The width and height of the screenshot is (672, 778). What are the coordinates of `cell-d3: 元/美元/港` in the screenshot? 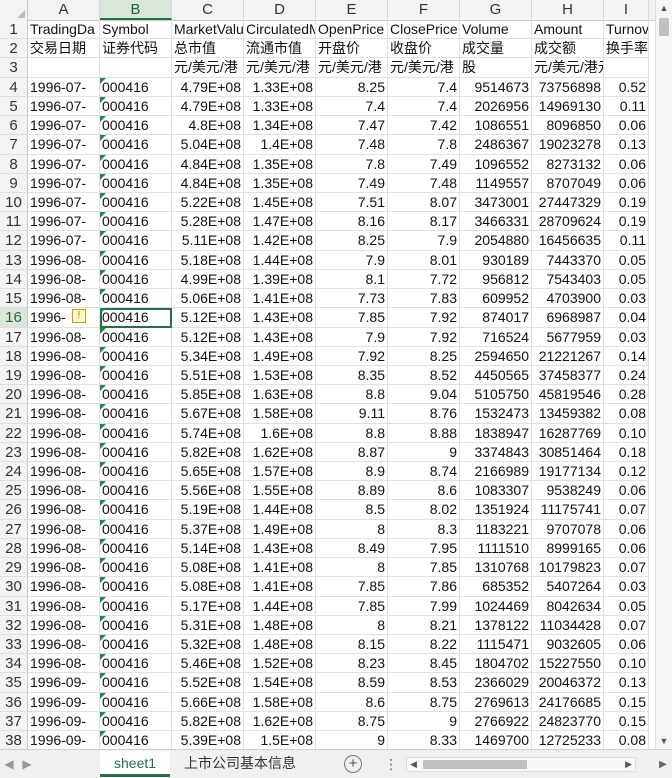 It's located at (280, 68).